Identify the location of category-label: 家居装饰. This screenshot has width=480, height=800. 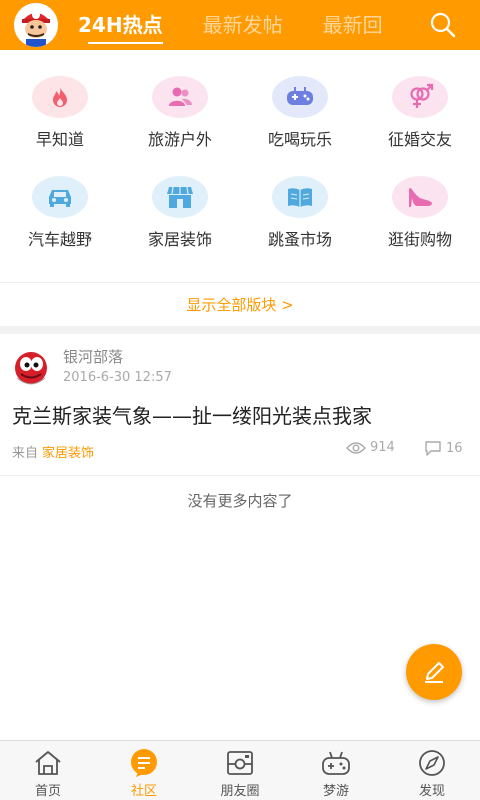
(179, 239).